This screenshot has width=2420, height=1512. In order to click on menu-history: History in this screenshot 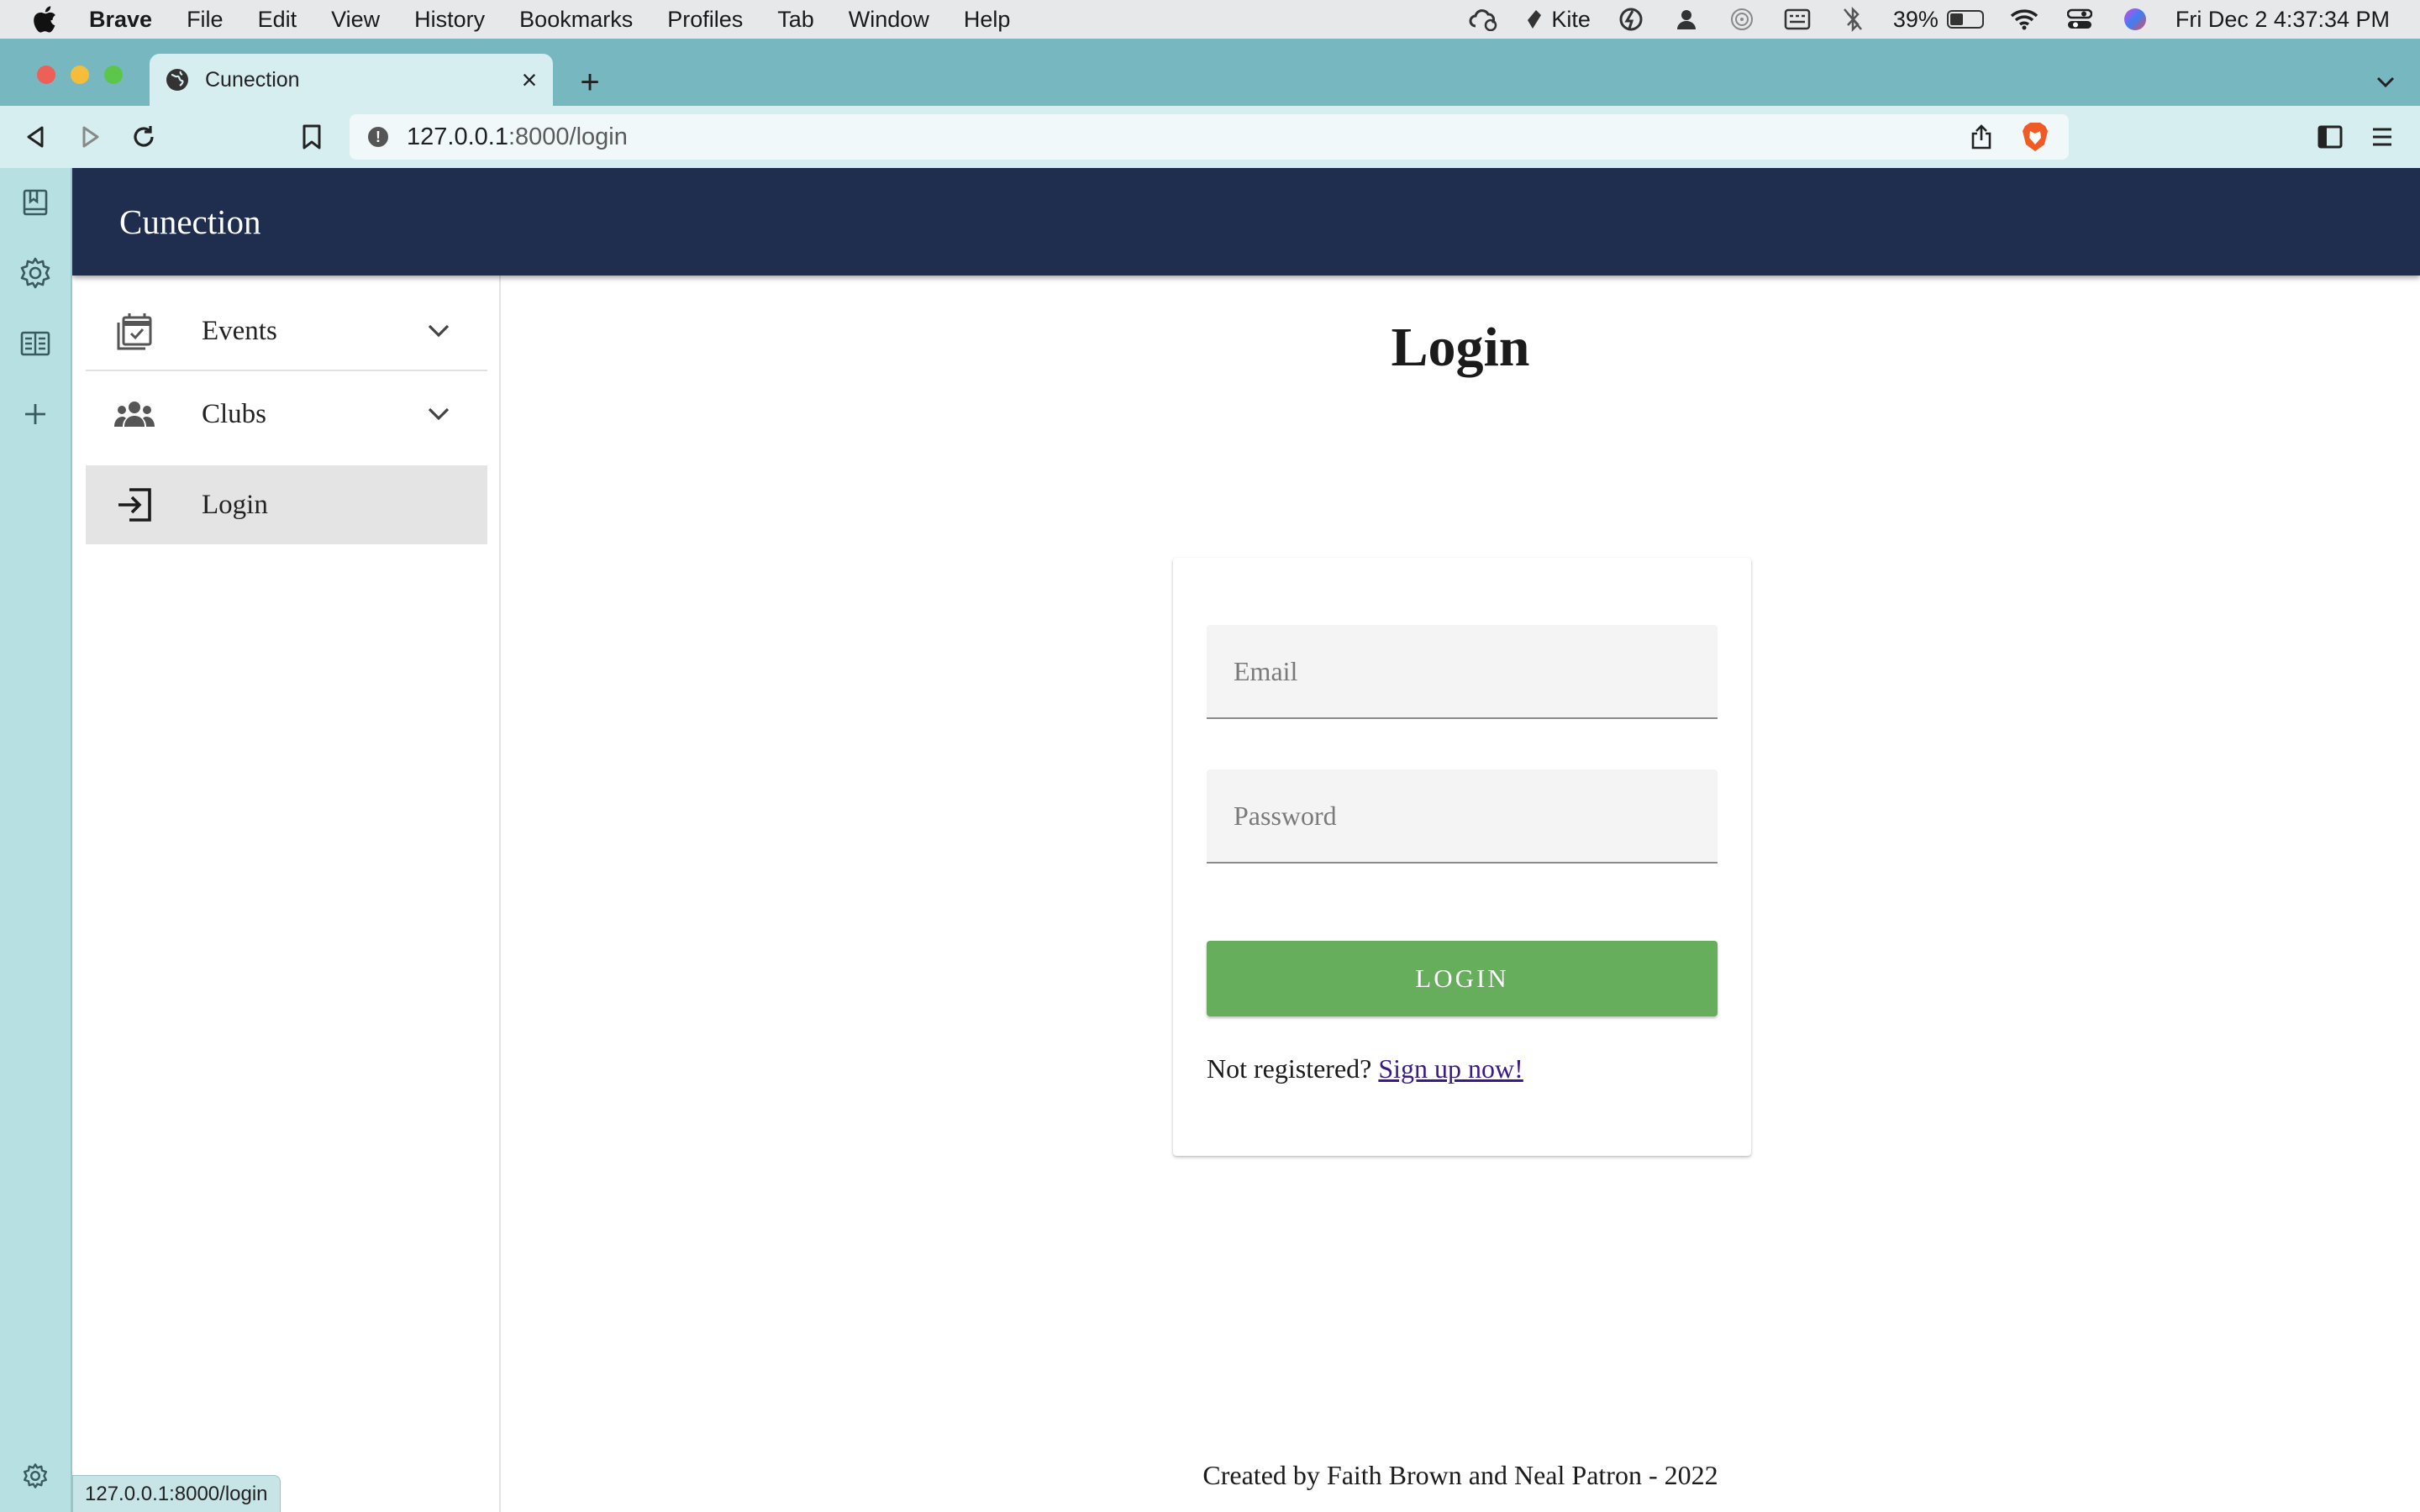, I will do `click(450, 20)`.